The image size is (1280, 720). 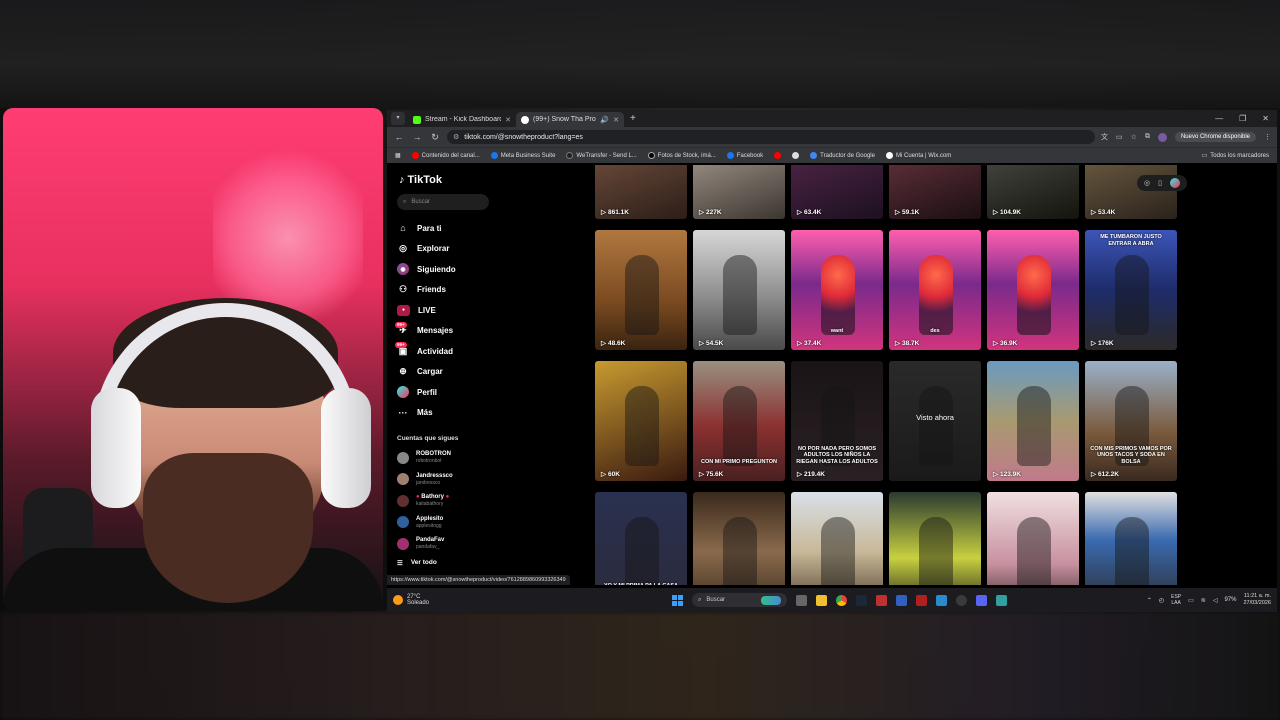 What do you see at coordinates (487, 501) in the screenshot?
I see `following-account: ● Bathory ● kaitabathory` at bounding box center [487, 501].